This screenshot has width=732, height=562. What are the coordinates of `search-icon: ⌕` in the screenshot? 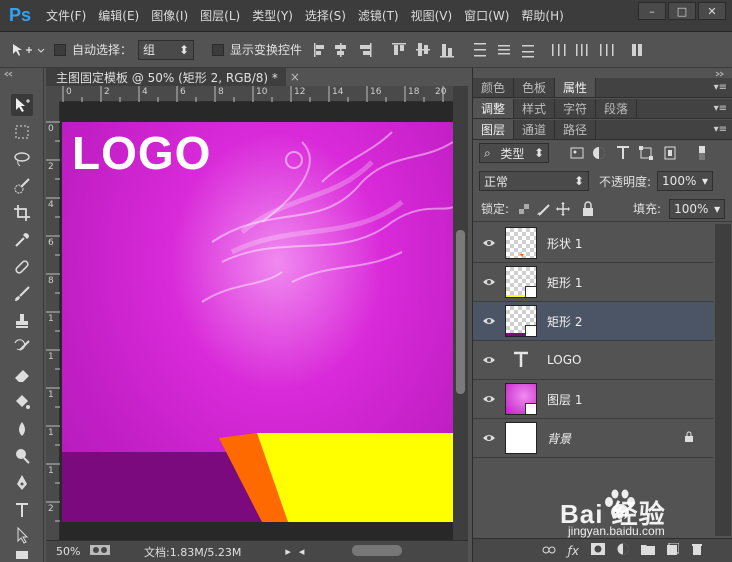 It's located at (487, 152).